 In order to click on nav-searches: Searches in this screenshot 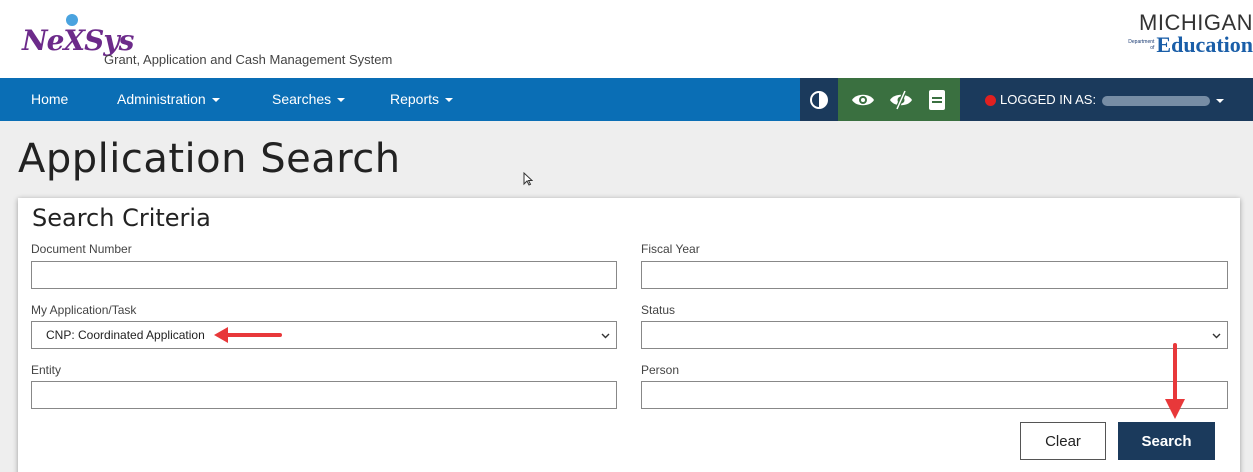, I will do `click(309, 99)`.